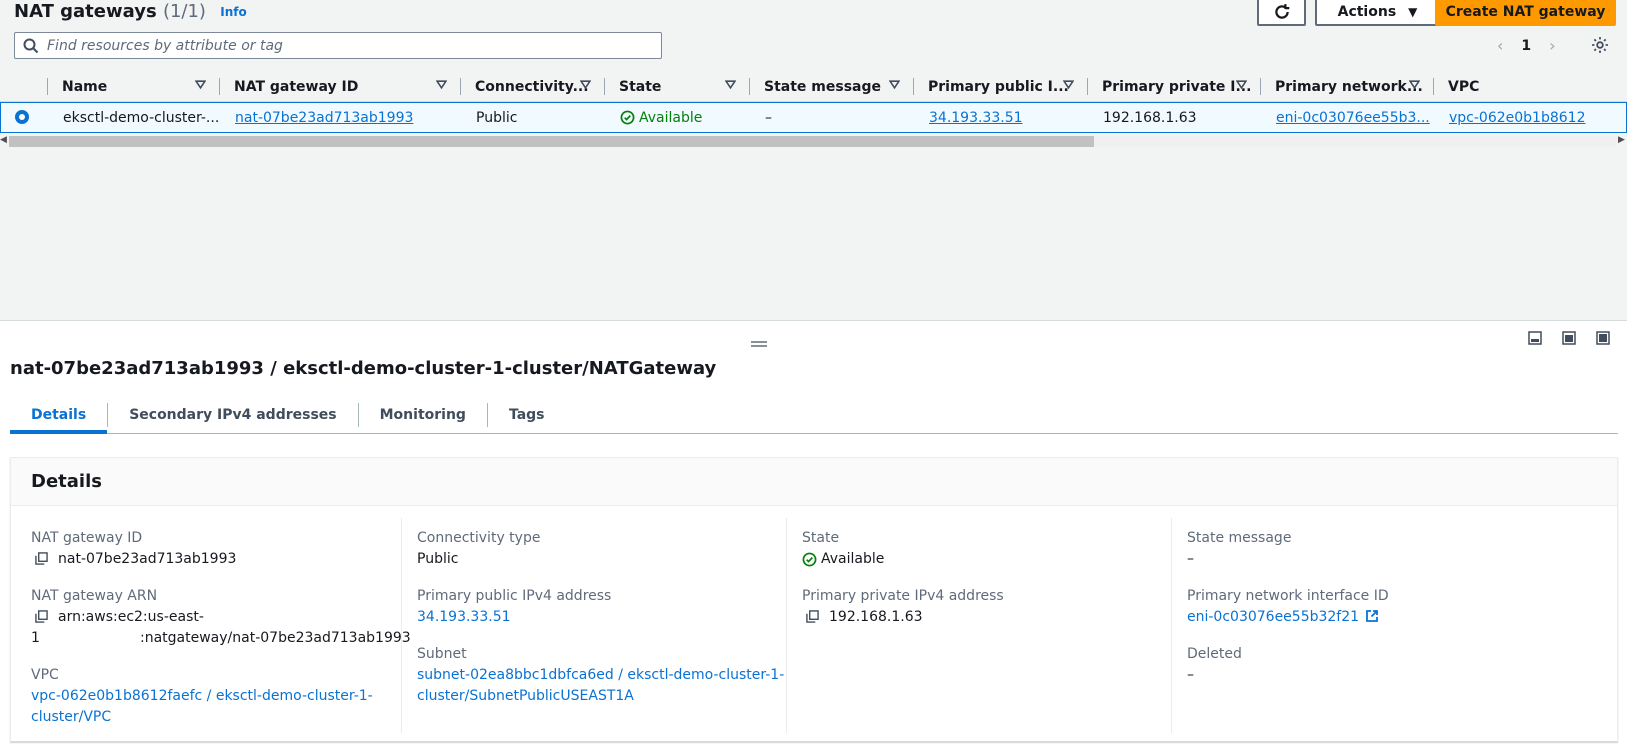 Image resolution: width=1627 pixels, height=749 pixels. What do you see at coordinates (324, 118) in the screenshot?
I see `nat-id-link: nat-07be23ad713ab1993` at bounding box center [324, 118].